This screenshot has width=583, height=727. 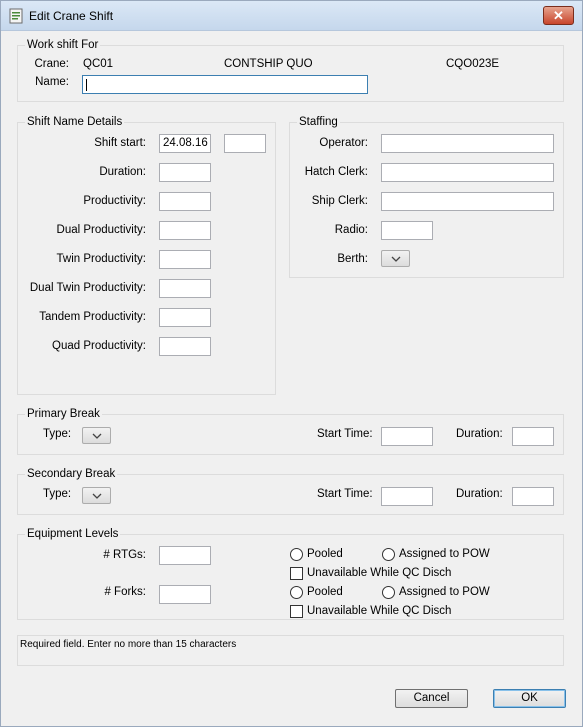 I want to click on ok-button: OK, so click(x=529, y=698).